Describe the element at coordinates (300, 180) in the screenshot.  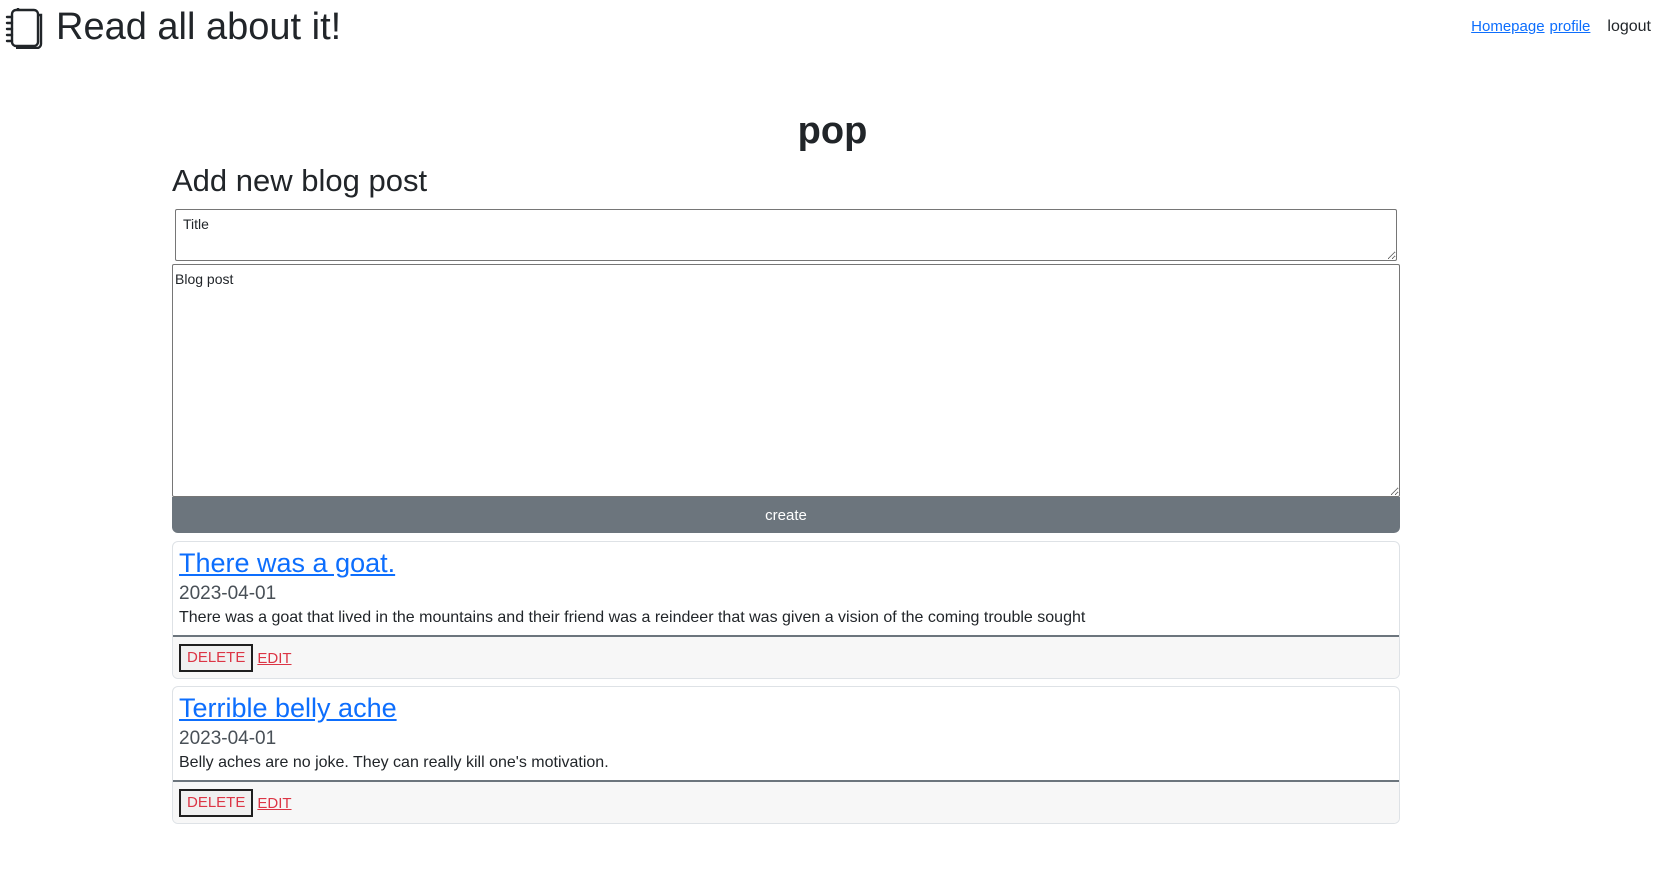
I see `add-post-heading: Add new blog post` at that location.